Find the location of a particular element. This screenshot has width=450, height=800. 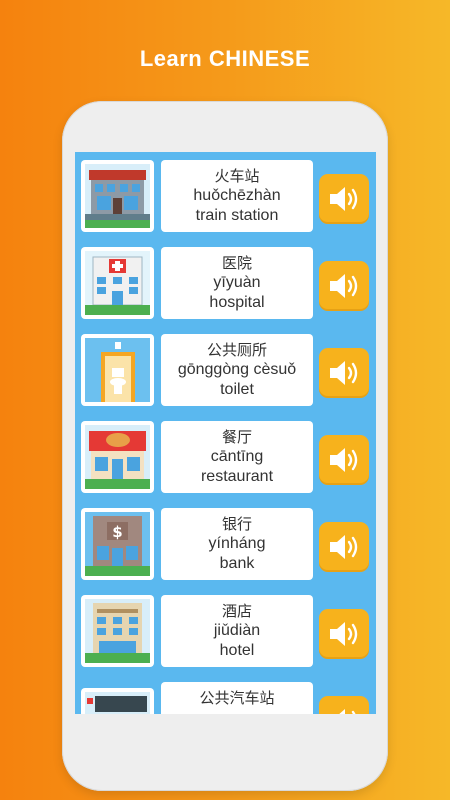

train-station-icon is located at coordinates (117, 196).